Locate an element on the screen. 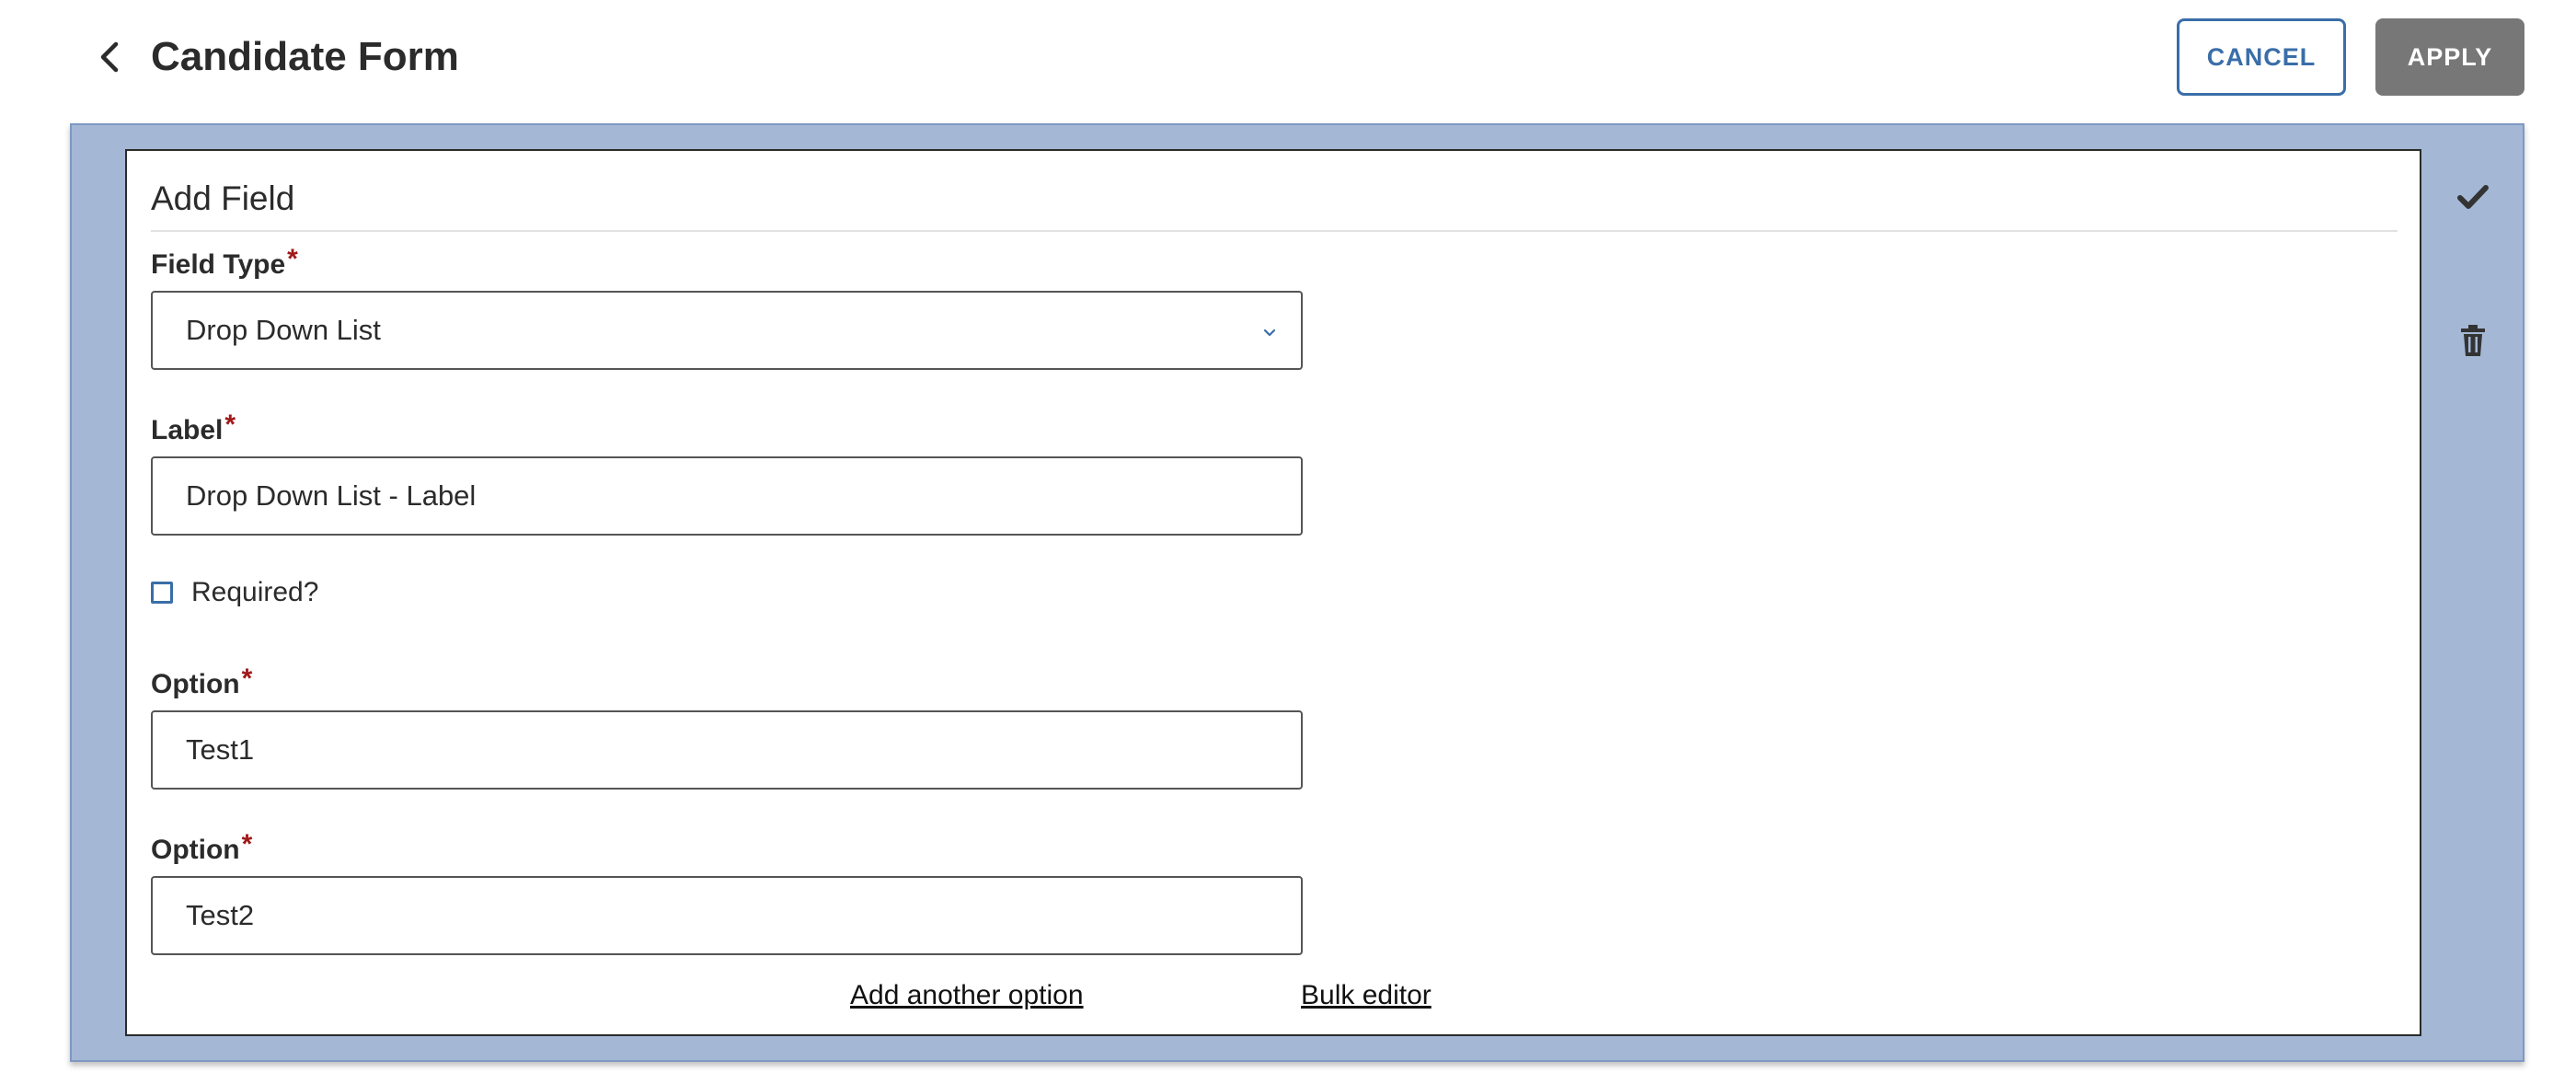  option-2-label: Option* is located at coordinates (202, 849).